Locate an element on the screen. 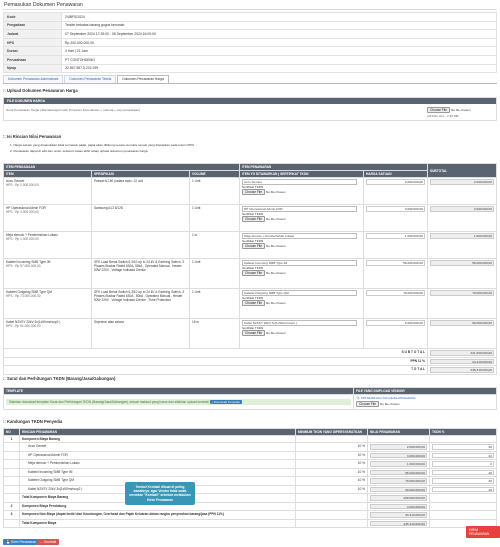 The width and height of the screenshot is (500, 547). uploaded-file-name: 15f13a4b6-f2ef-721d-9e6a-2f6d1a9ef9e is located at coordinates (388, 398).